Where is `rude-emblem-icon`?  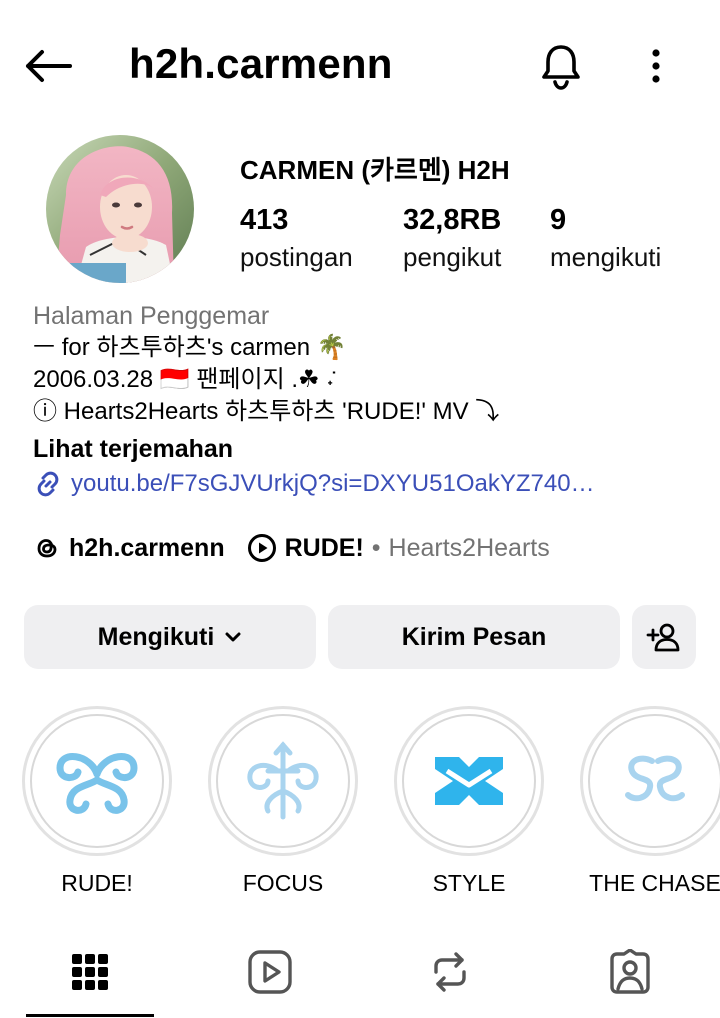 rude-emblem-icon is located at coordinates (97, 783).